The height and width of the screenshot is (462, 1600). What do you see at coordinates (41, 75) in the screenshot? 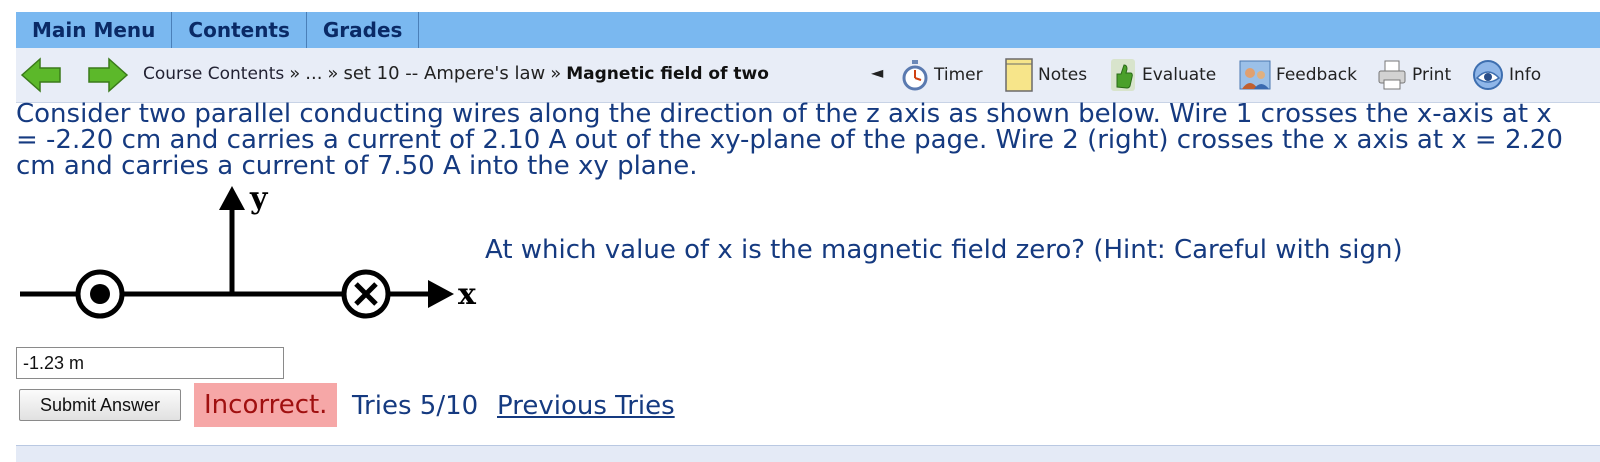
I see `previous-arrow-icon` at bounding box center [41, 75].